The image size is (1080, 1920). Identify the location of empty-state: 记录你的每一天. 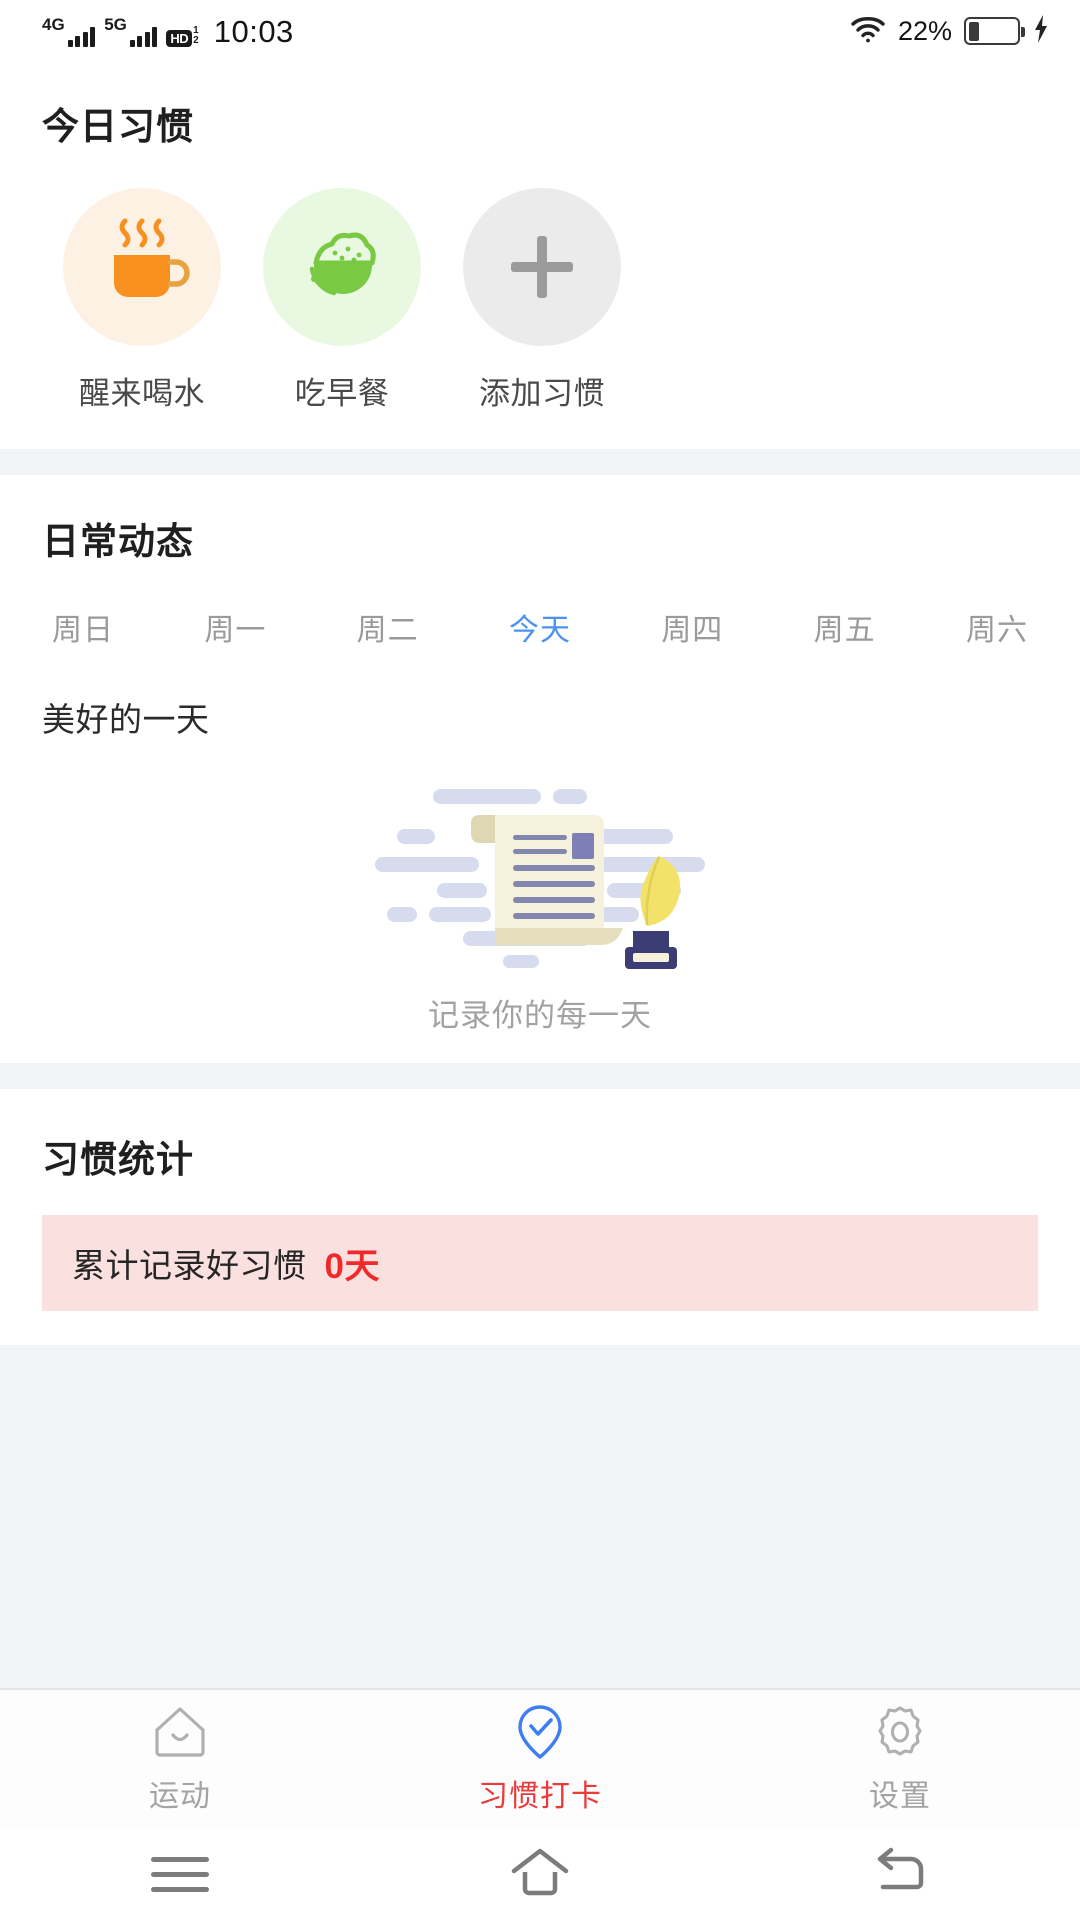
(540, 903).